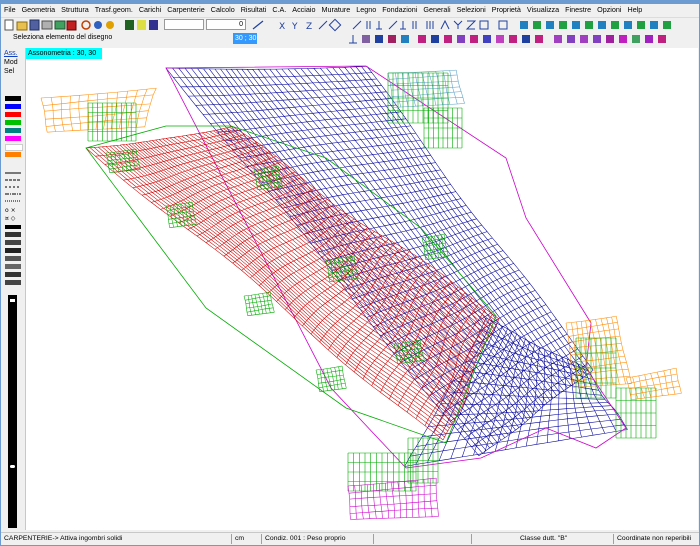 The height and width of the screenshot is (546, 700). I want to click on line-tool-icon, so click(258, 25).